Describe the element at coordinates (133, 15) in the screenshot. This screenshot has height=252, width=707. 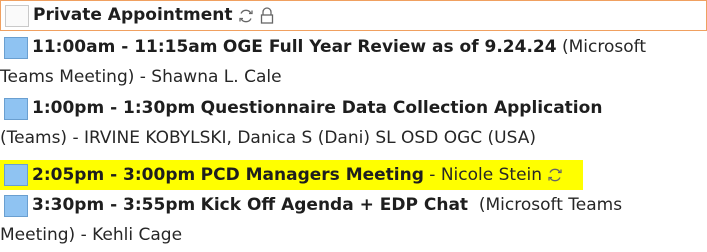
I see `appointment-title: Private Appointment` at that location.